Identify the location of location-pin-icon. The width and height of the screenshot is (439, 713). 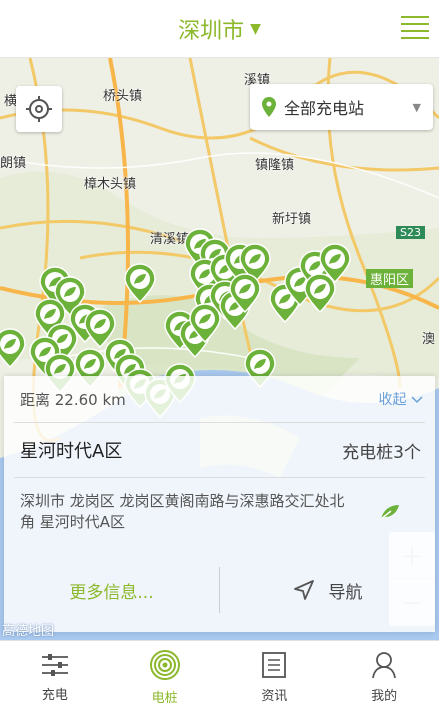
(269, 107).